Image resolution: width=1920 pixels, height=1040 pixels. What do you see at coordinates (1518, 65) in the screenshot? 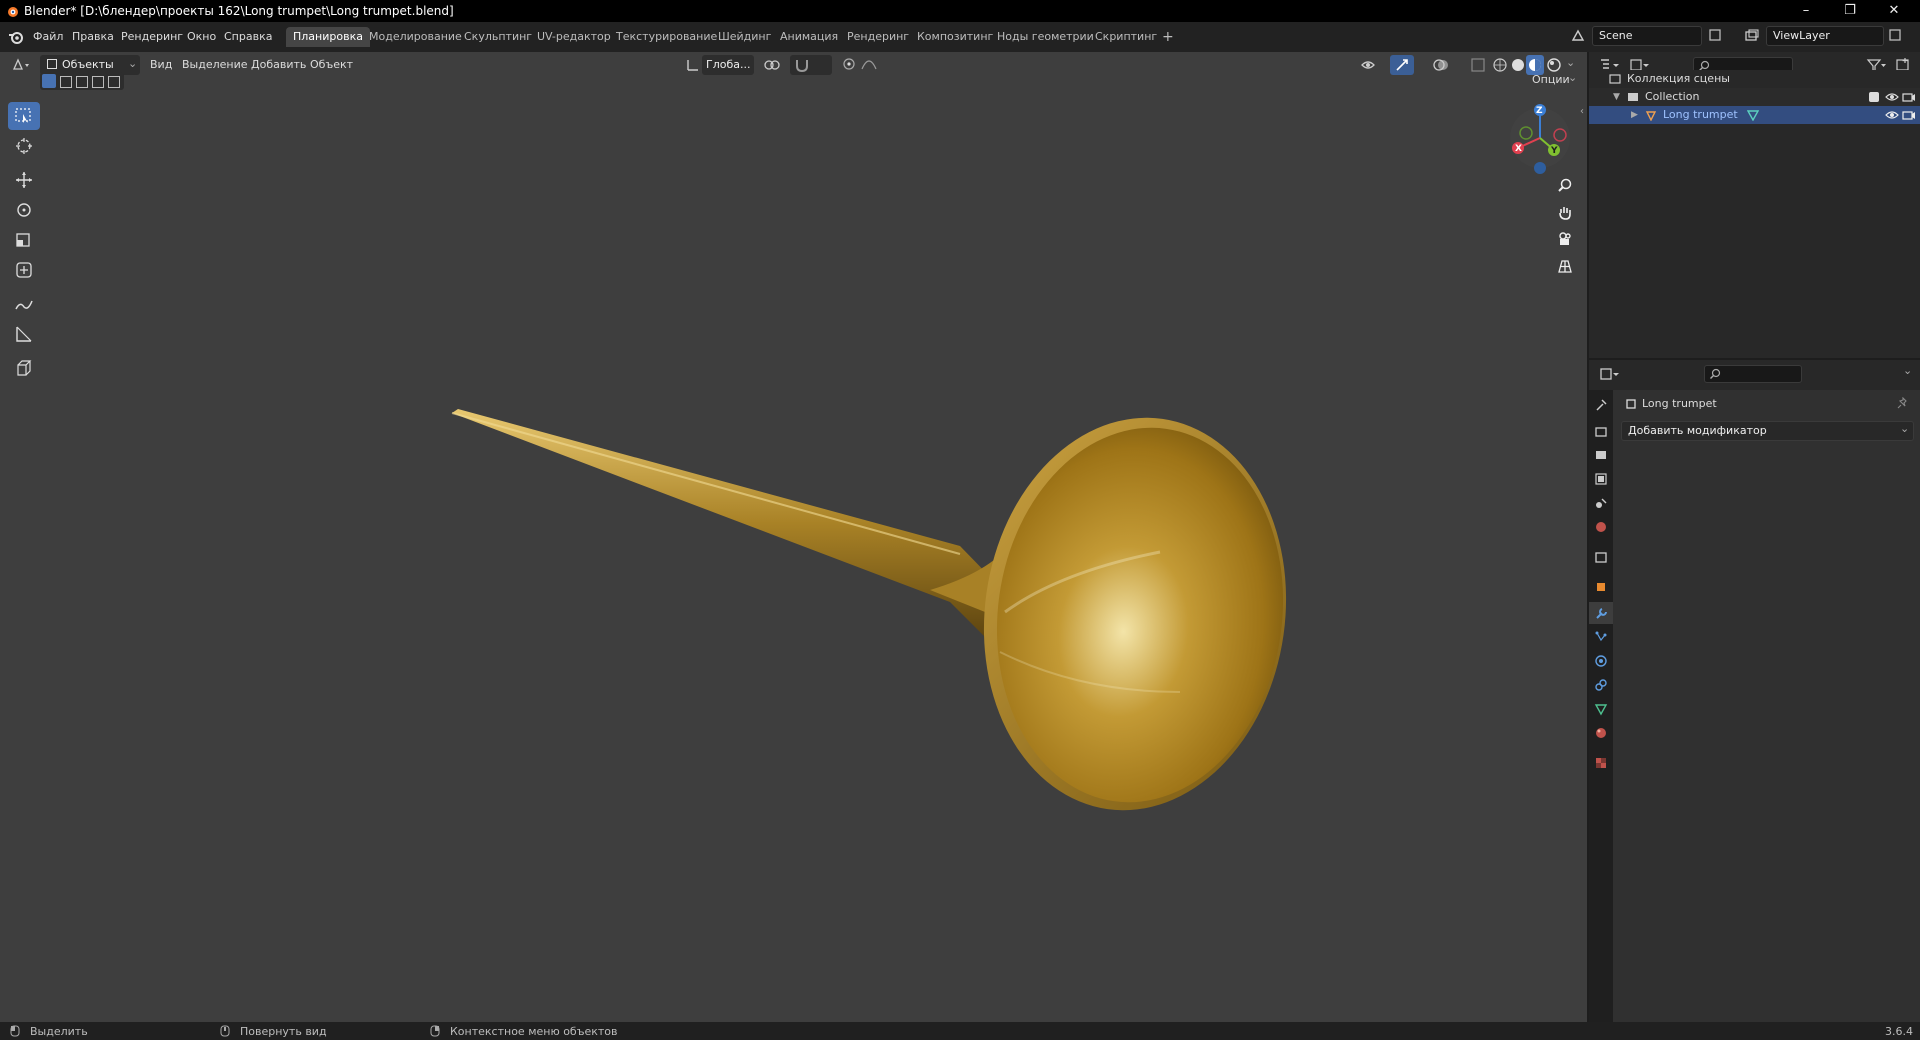
I see `solid-shading-icon` at bounding box center [1518, 65].